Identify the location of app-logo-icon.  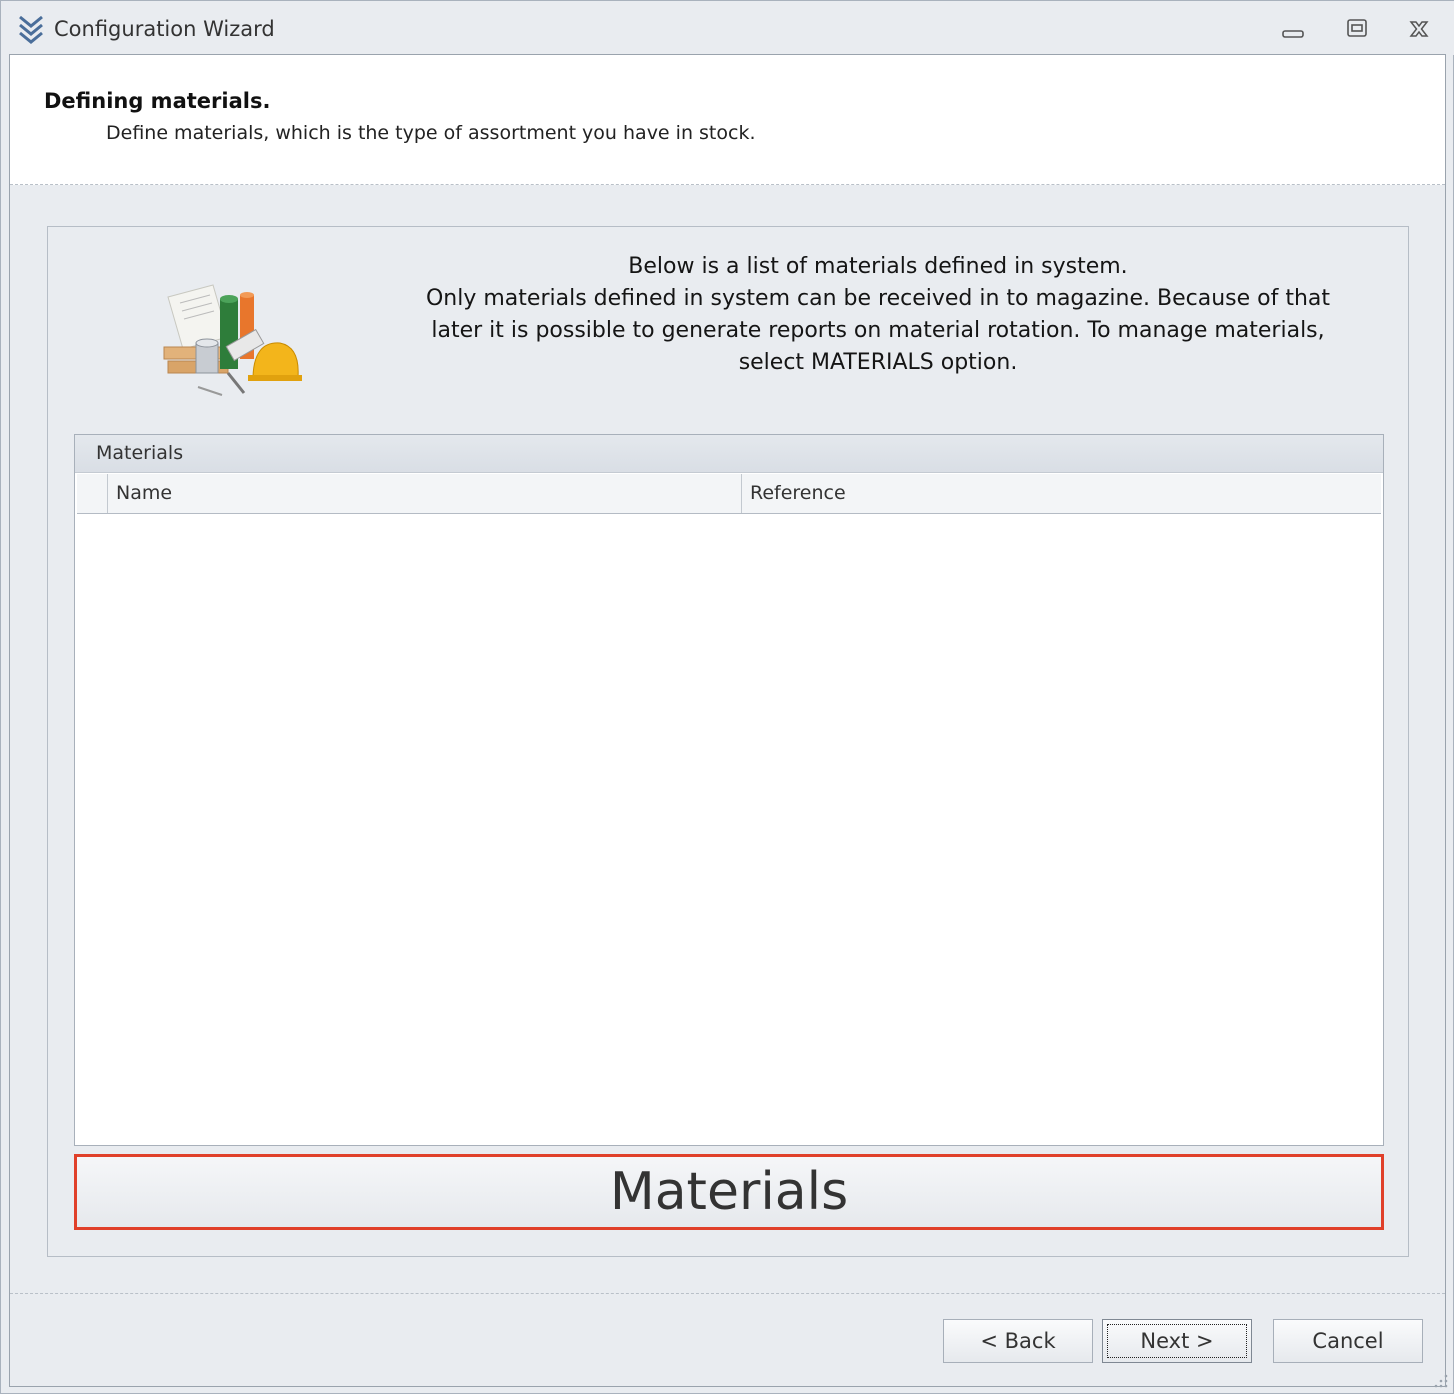
(31, 29).